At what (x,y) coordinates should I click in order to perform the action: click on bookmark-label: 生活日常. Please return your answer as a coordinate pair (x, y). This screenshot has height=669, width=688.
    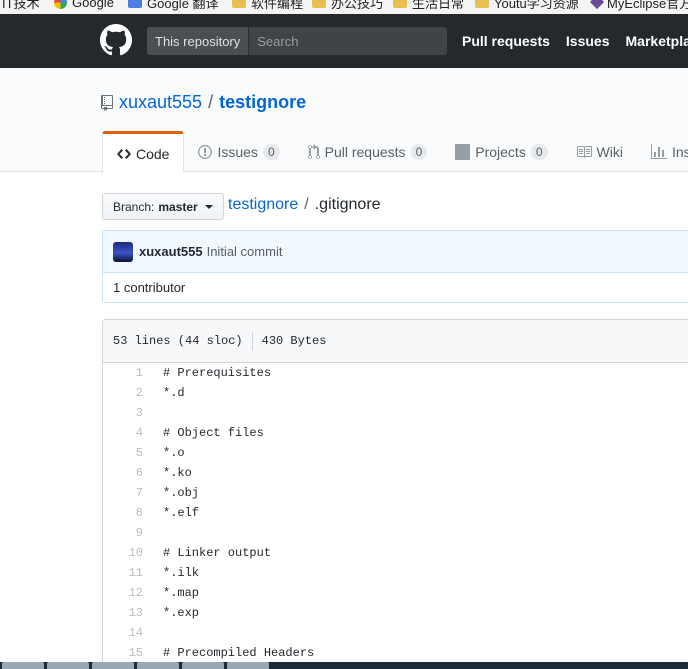
    Looking at the image, I should click on (438, 5).